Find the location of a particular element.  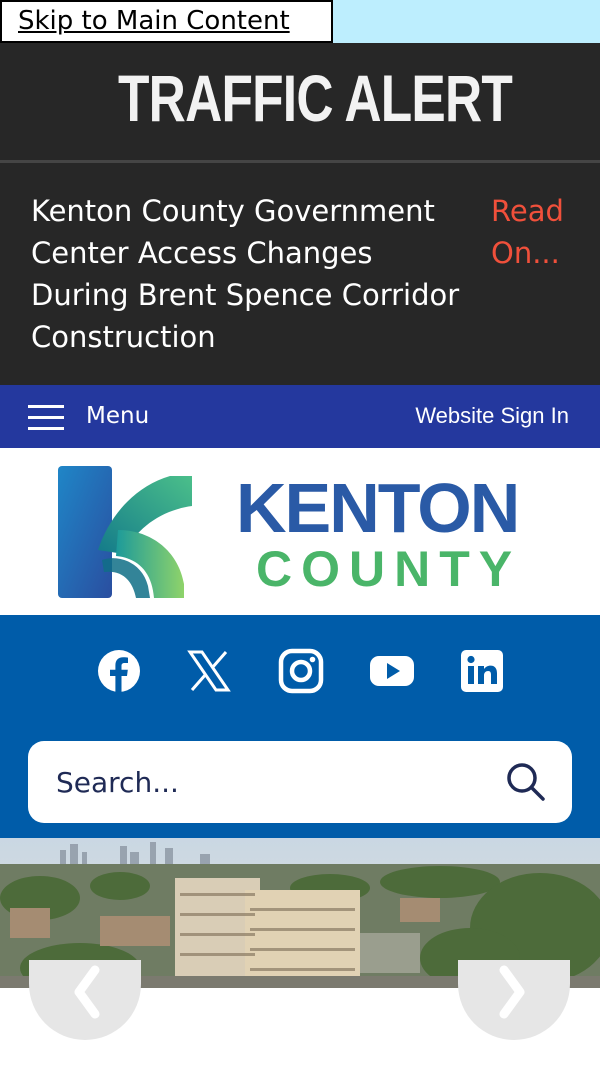

chevron-right-icon is located at coordinates (512, 992).